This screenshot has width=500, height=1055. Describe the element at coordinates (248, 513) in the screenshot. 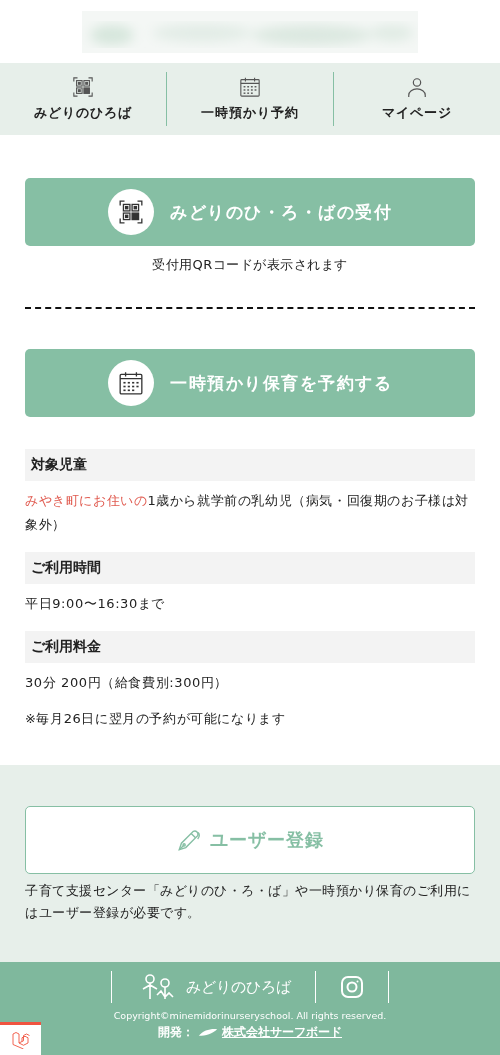

I see `info-text: みやき町にお住いの1歳から就学前の乳幼児（病気・回復期のお子様は対象外）` at that location.